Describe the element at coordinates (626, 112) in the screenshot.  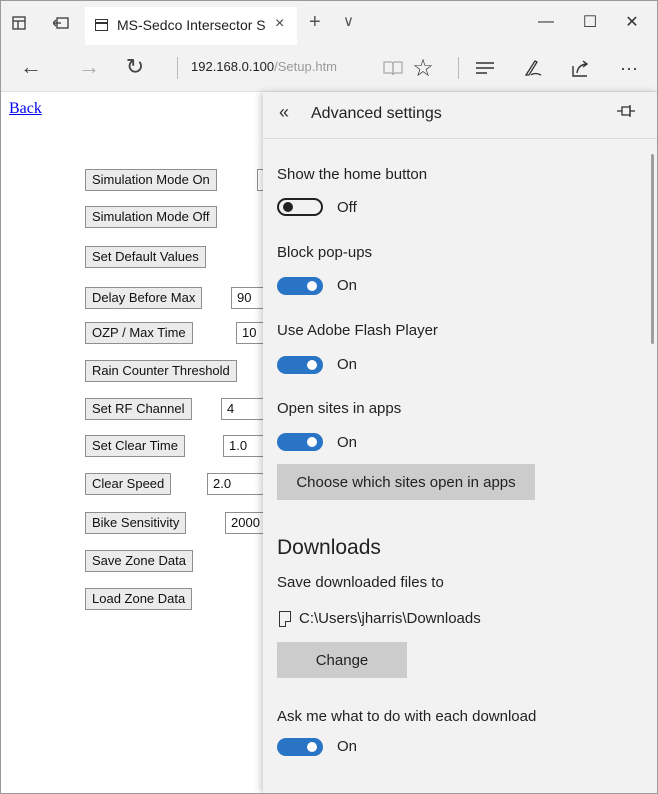
I see `pin-icon` at that location.